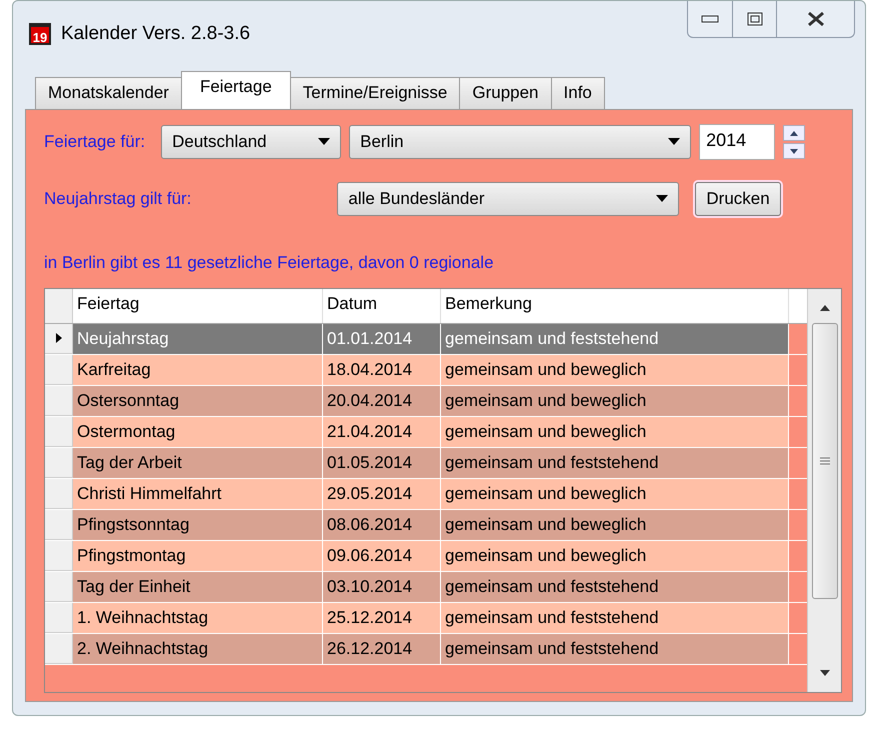  What do you see at coordinates (198, 369) in the screenshot?
I see `table-cell: Karfreitag` at bounding box center [198, 369].